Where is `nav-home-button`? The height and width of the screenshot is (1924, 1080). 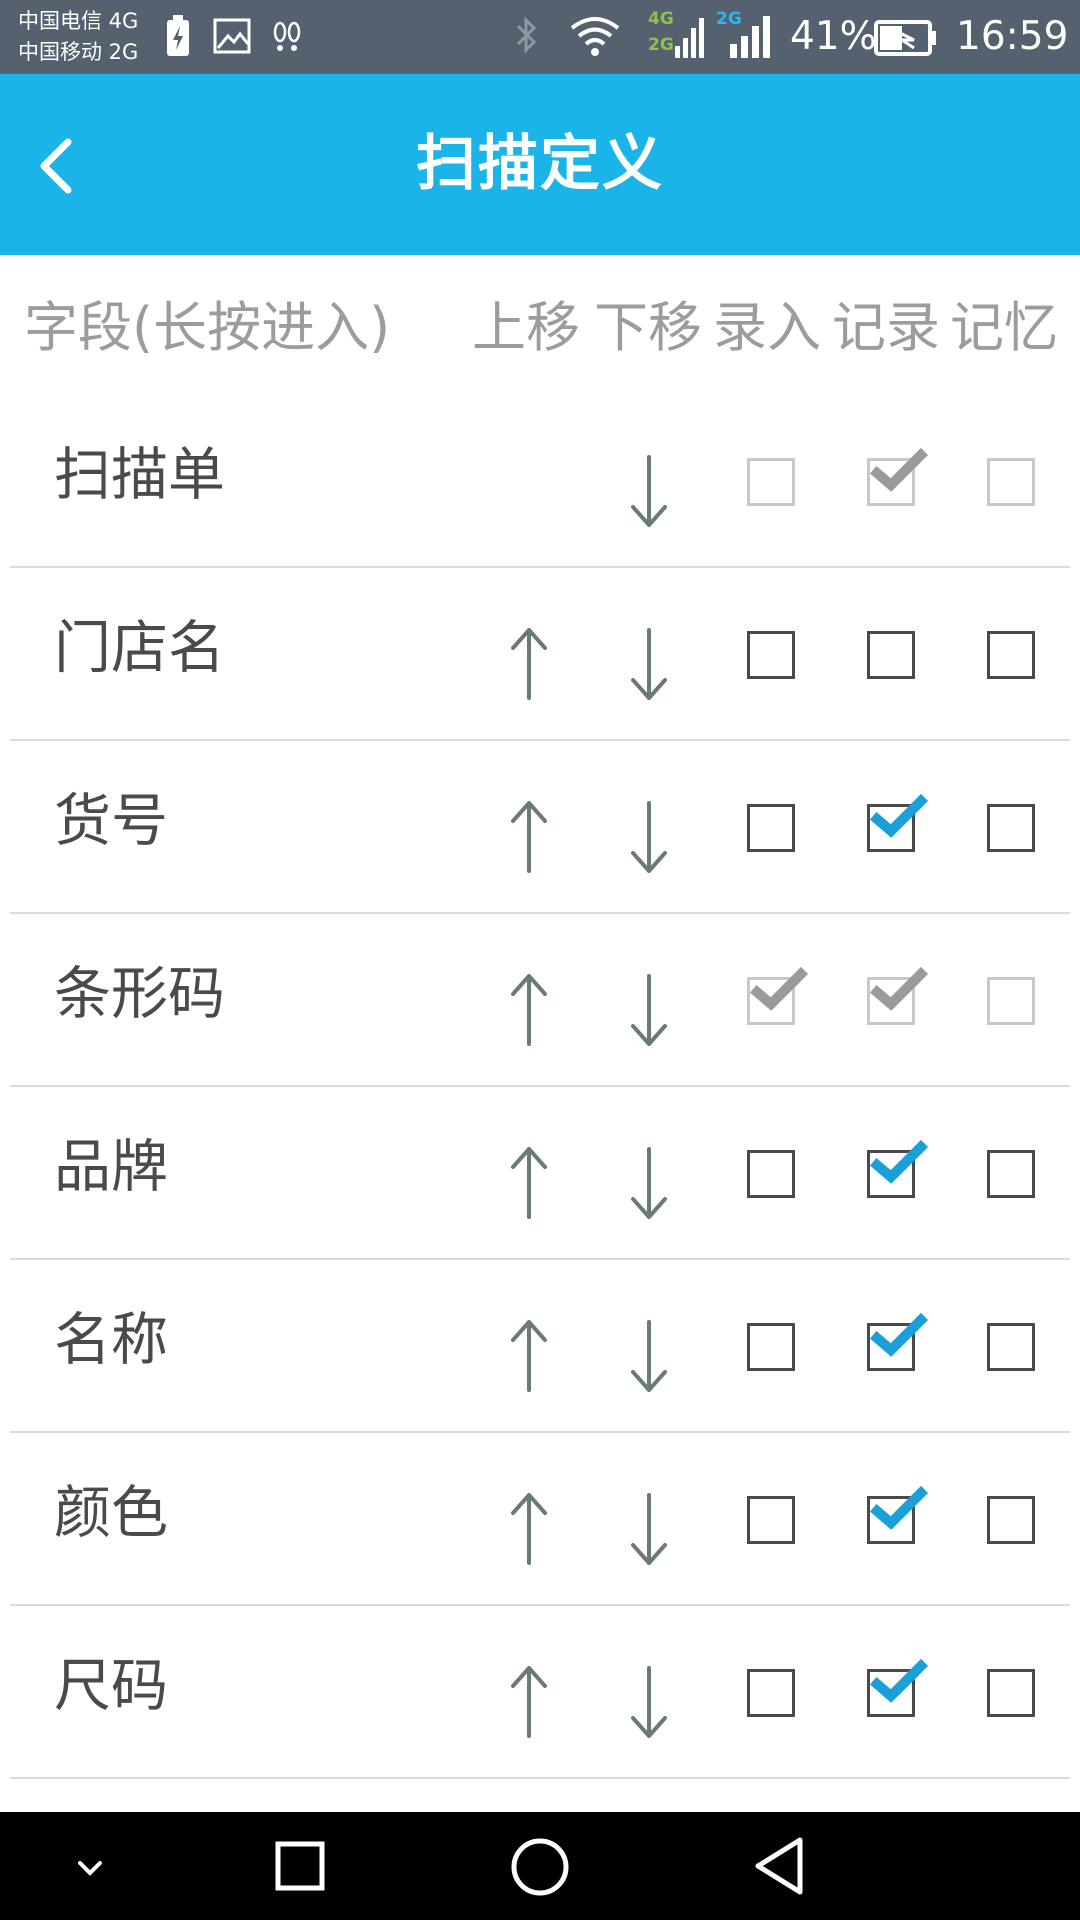
nav-home-button is located at coordinates (540, 1866).